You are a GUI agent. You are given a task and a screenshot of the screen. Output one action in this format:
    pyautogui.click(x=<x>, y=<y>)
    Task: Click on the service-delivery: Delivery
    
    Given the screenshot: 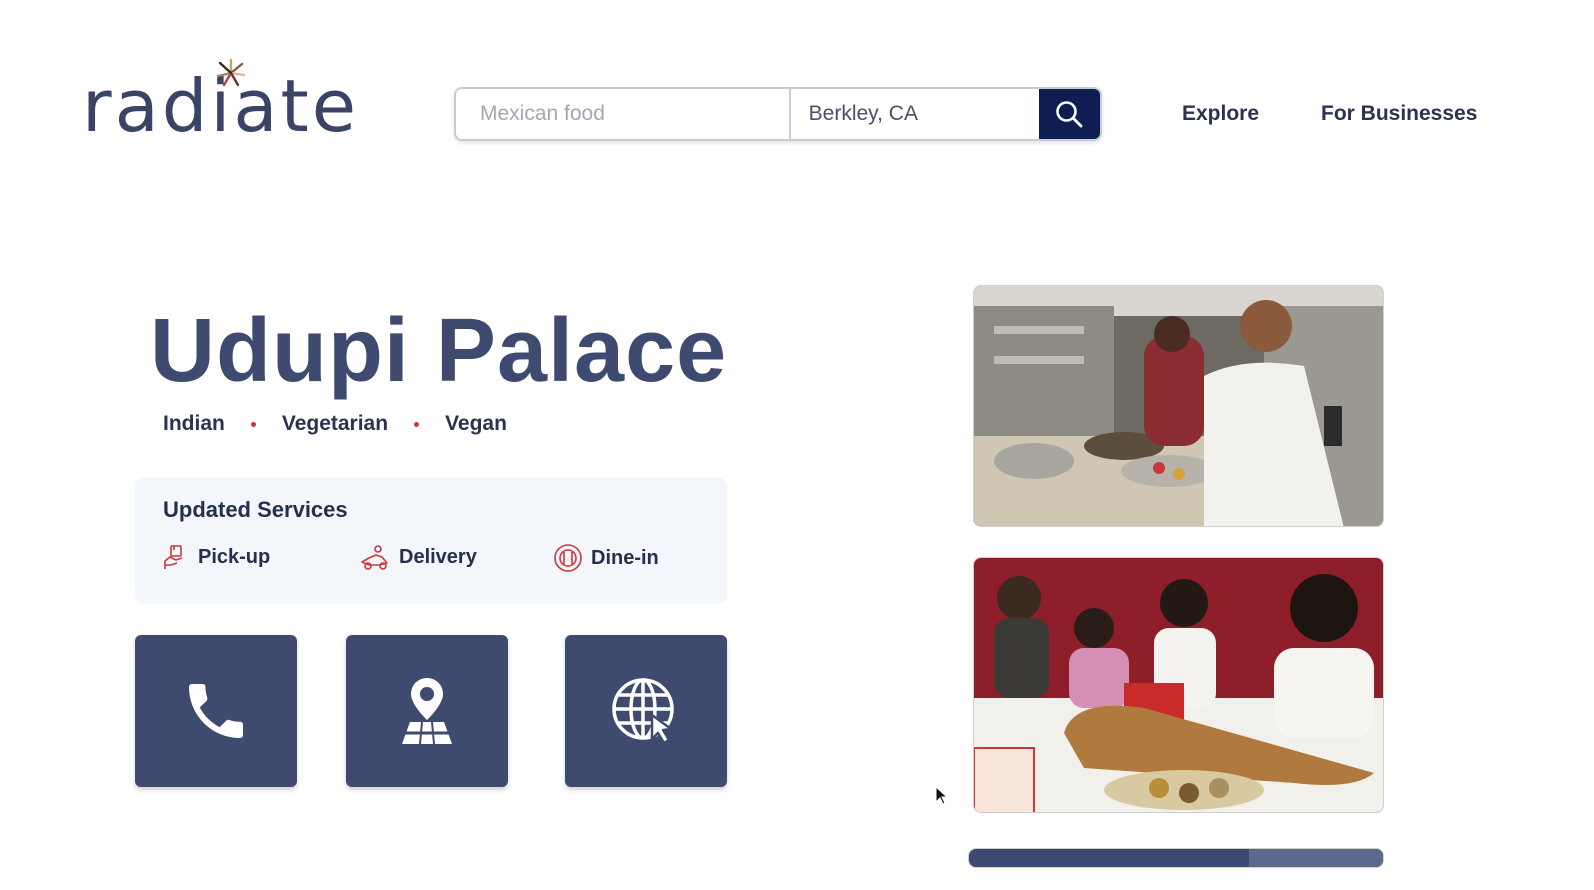 What is the action you would take?
    pyautogui.click(x=418, y=557)
    